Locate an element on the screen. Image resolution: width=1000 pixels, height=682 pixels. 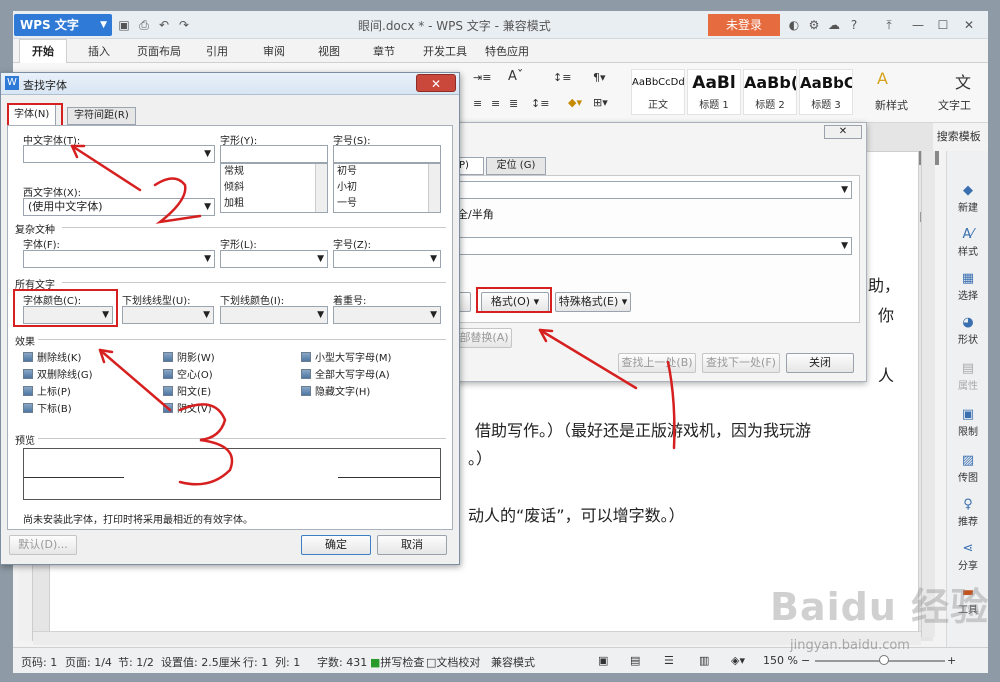
watermark-url: jingyan.baidu.com is located at coordinates (850, 645).